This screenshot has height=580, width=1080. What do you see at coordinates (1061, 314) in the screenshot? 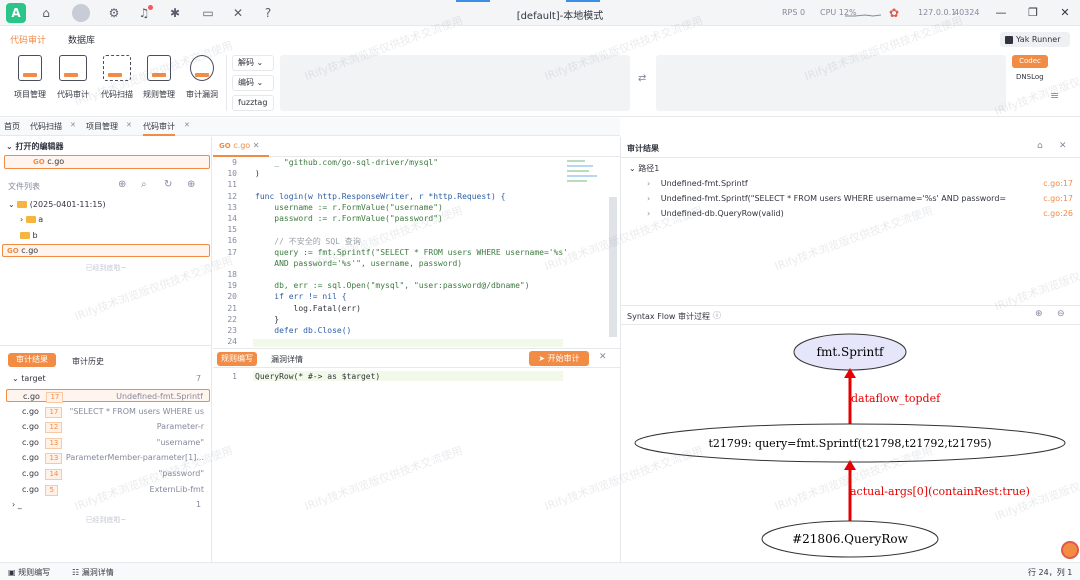
I see `zoom-out-icon: ⊖` at bounding box center [1061, 314].